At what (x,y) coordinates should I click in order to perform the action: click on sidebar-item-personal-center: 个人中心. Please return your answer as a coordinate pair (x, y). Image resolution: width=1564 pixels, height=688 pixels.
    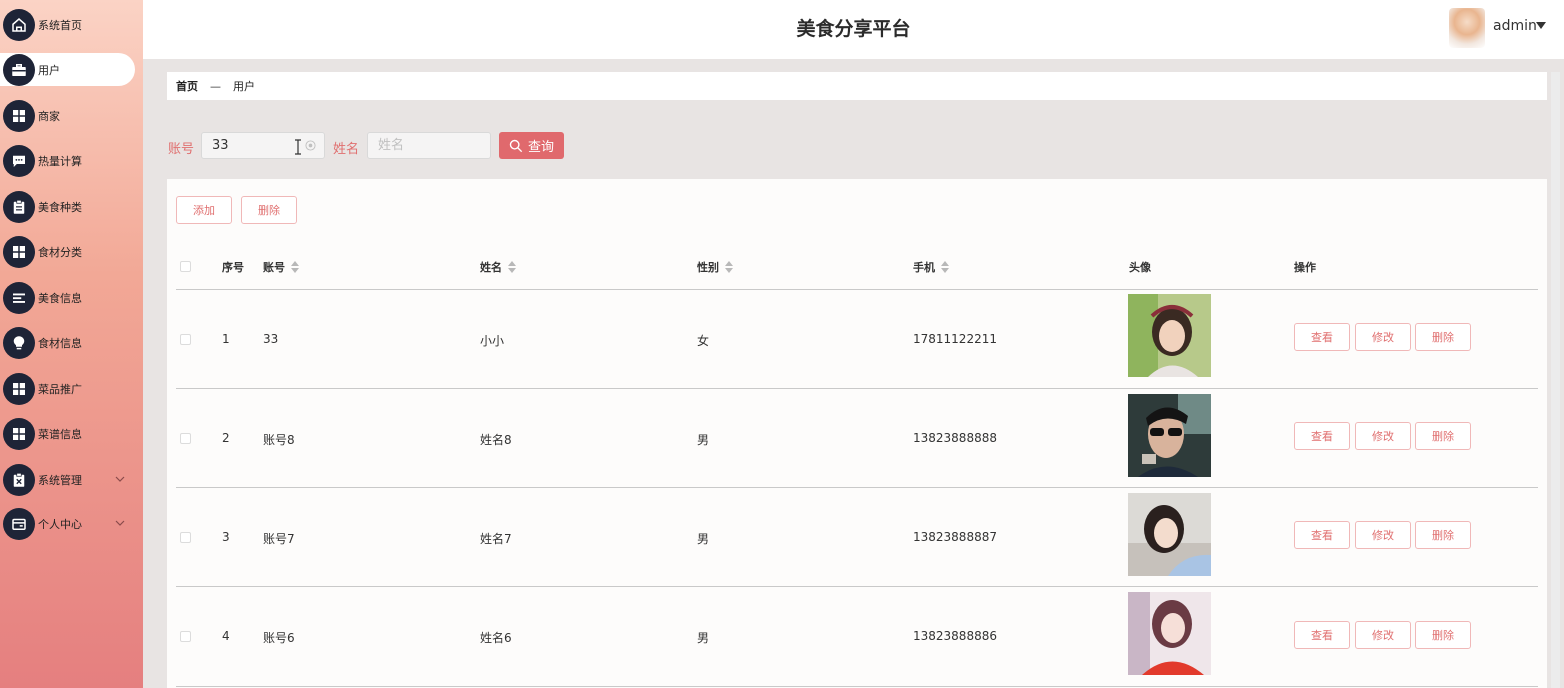
    Looking at the image, I should click on (67, 523).